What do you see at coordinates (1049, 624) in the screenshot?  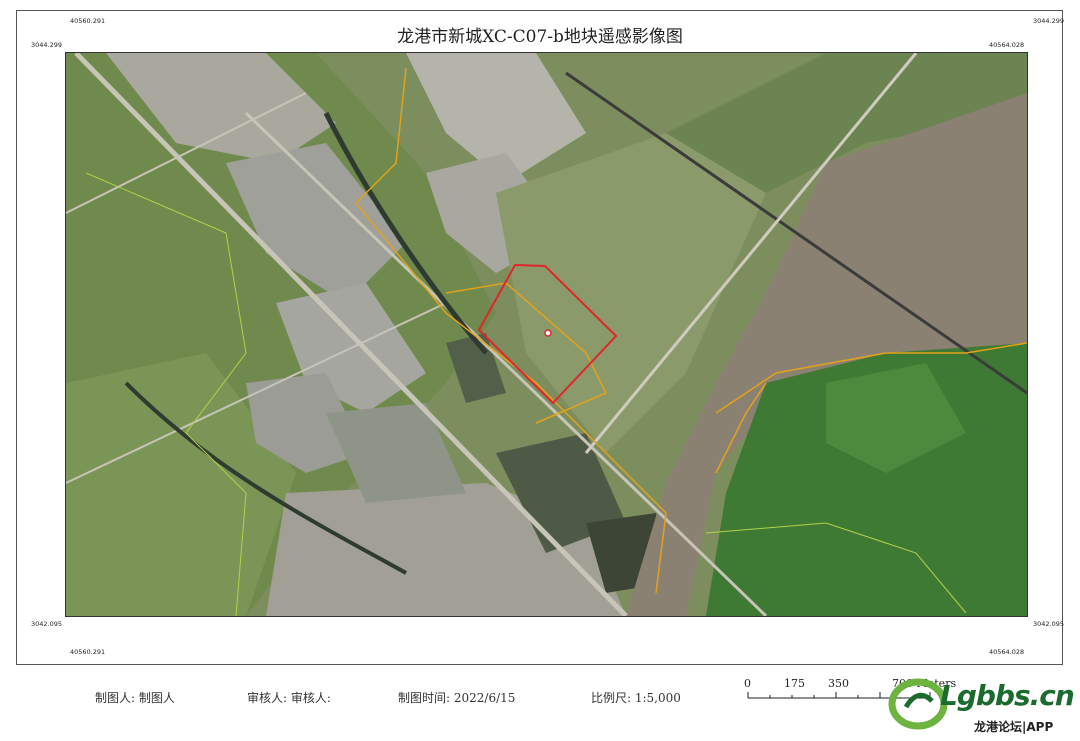 I see `coord-right-bottom-y: 3042.095` at bounding box center [1049, 624].